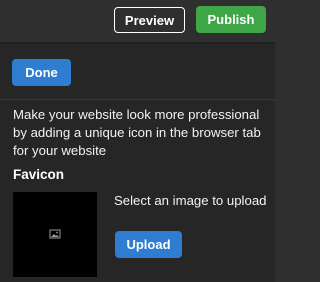 Image resolution: width=320 pixels, height=282 pixels. I want to click on publish-button: Publish, so click(231, 19).